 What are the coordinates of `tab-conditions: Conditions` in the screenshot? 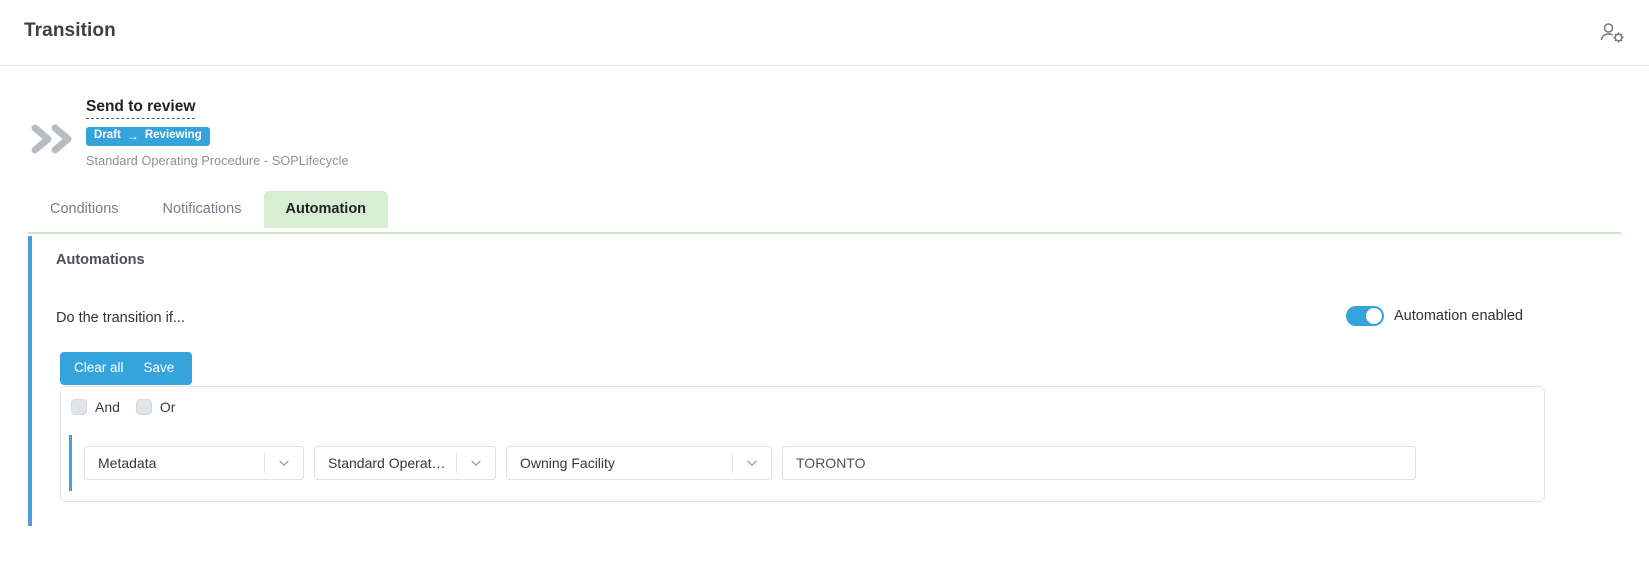 It's located at (84, 209).